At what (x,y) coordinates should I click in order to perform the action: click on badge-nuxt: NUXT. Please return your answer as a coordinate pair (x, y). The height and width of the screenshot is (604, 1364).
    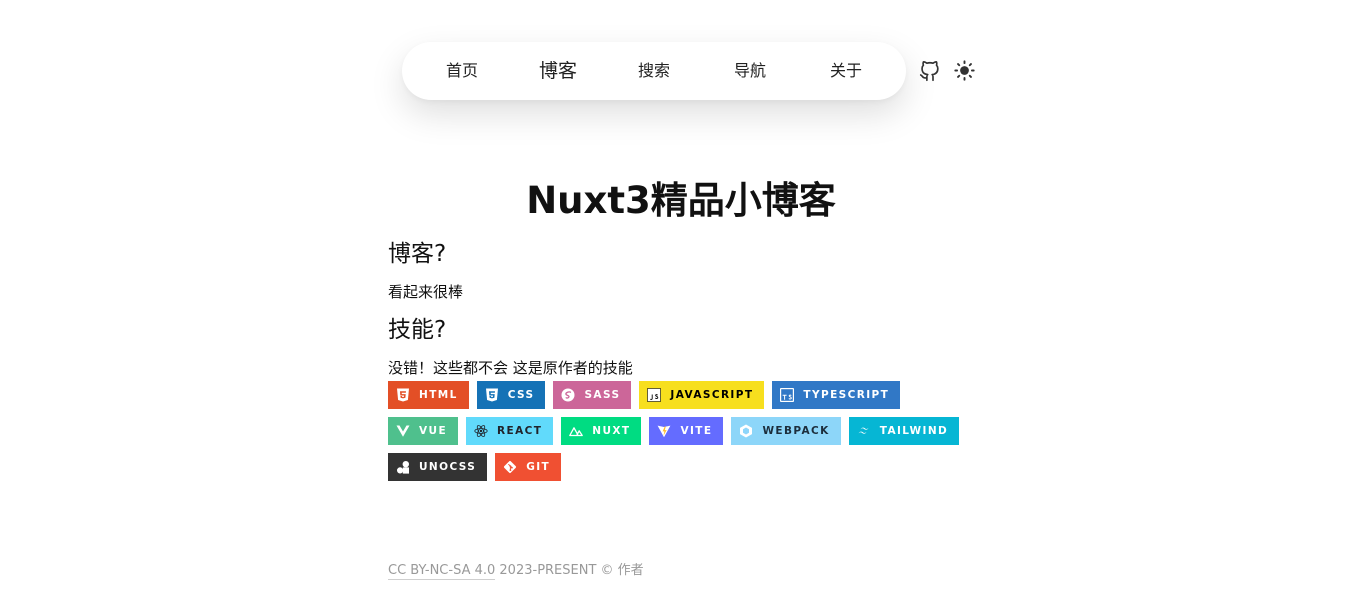
    Looking at the image, I should click on (601, 431).